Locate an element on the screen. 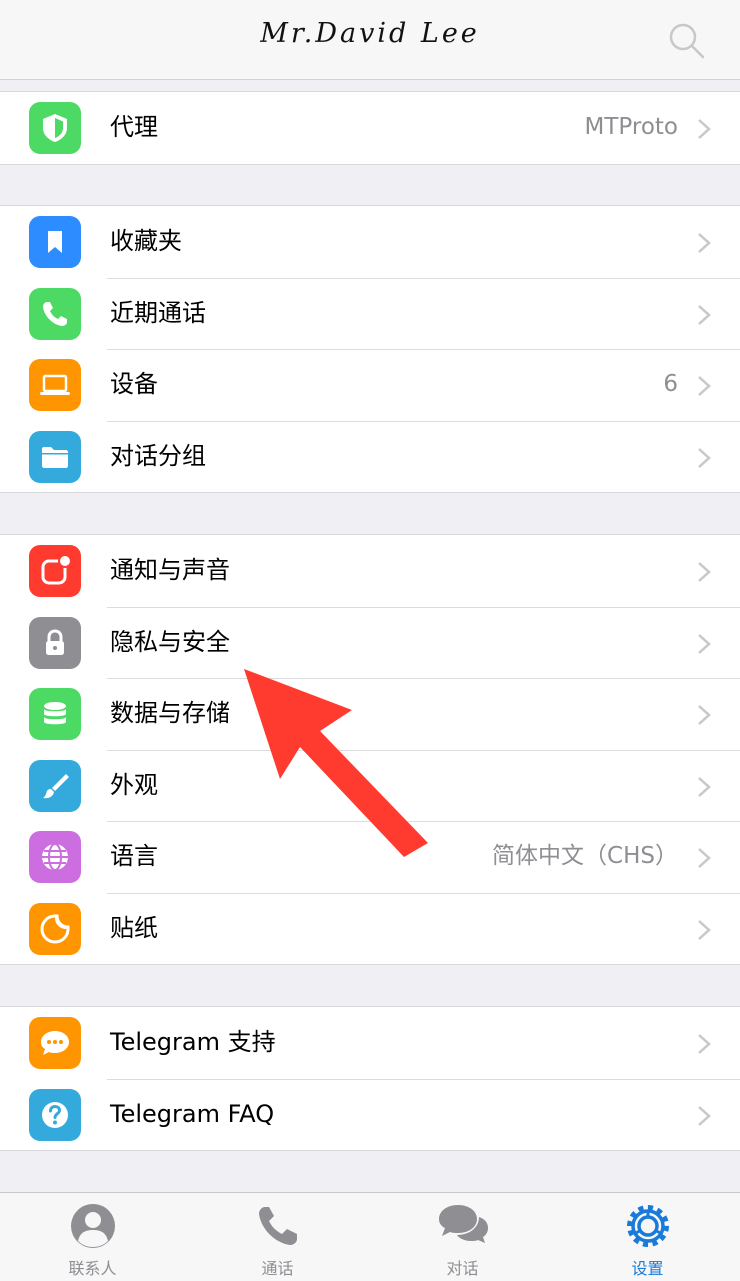 The image size is (740, 1281). row-label: 数据与存储 is located at coordinates (170, 713).